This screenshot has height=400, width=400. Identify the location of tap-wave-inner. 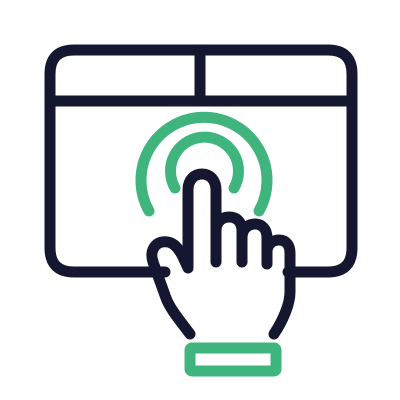
(204, 162).